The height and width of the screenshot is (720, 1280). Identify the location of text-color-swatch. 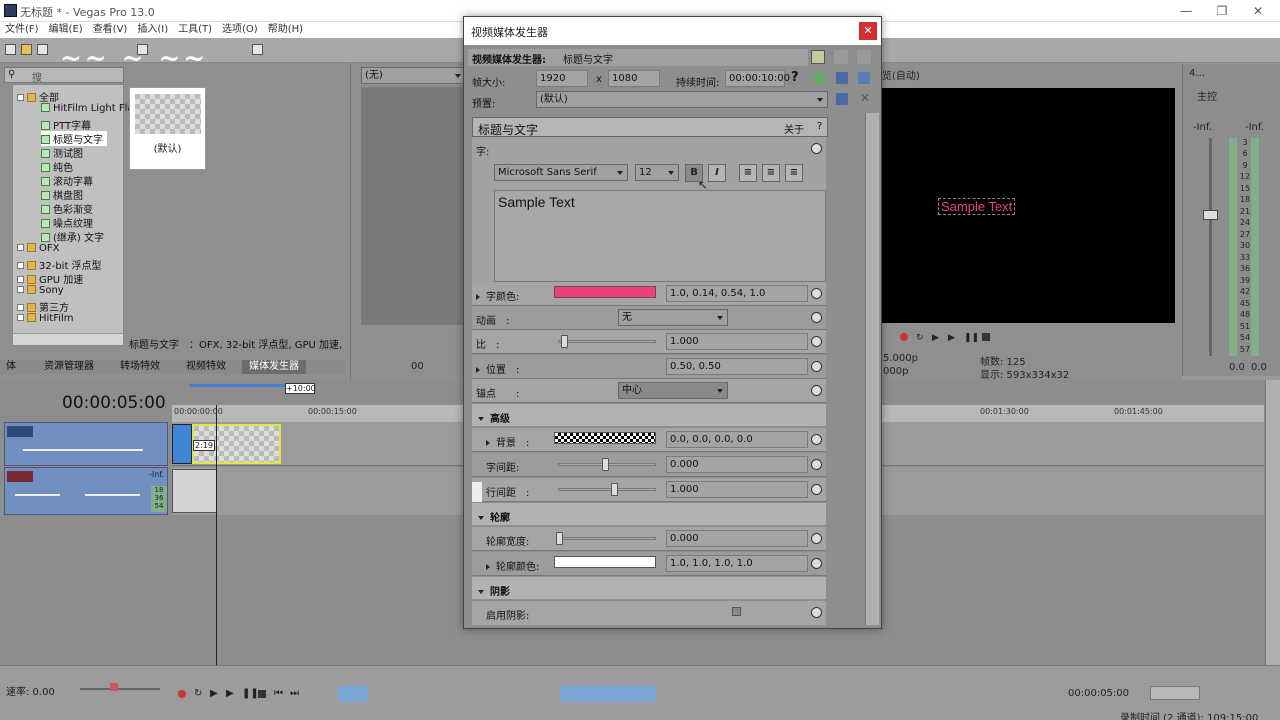
(605, 292).